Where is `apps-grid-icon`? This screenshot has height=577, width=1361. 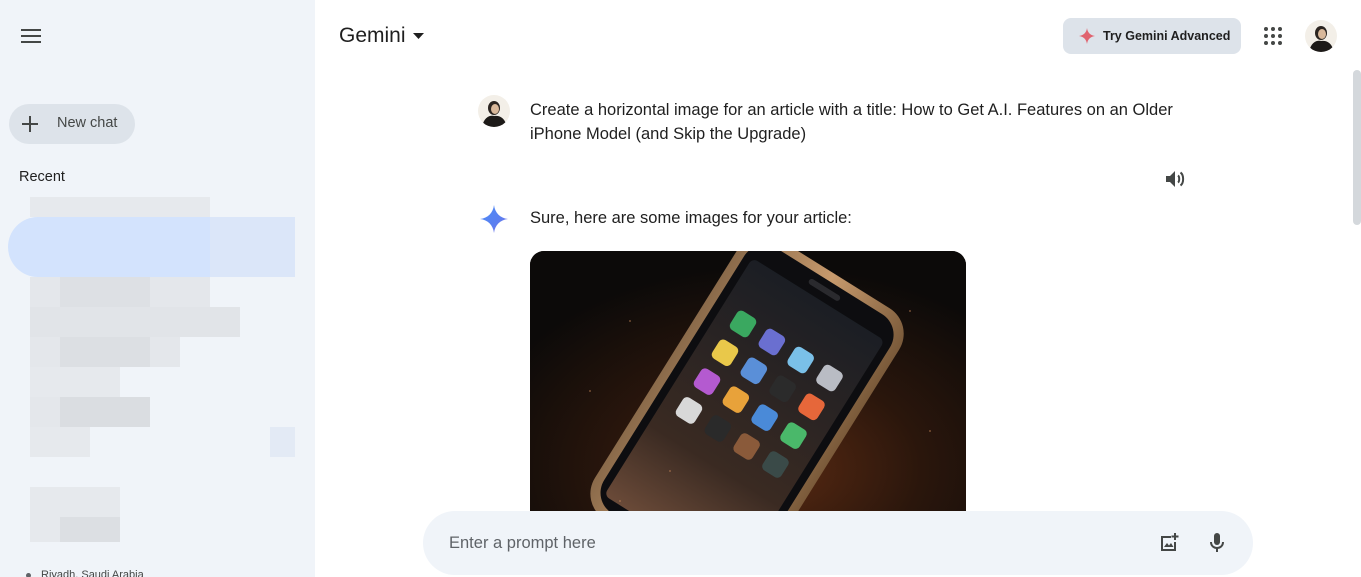 apps-grid-icon is located at coordinates (1273, 36).